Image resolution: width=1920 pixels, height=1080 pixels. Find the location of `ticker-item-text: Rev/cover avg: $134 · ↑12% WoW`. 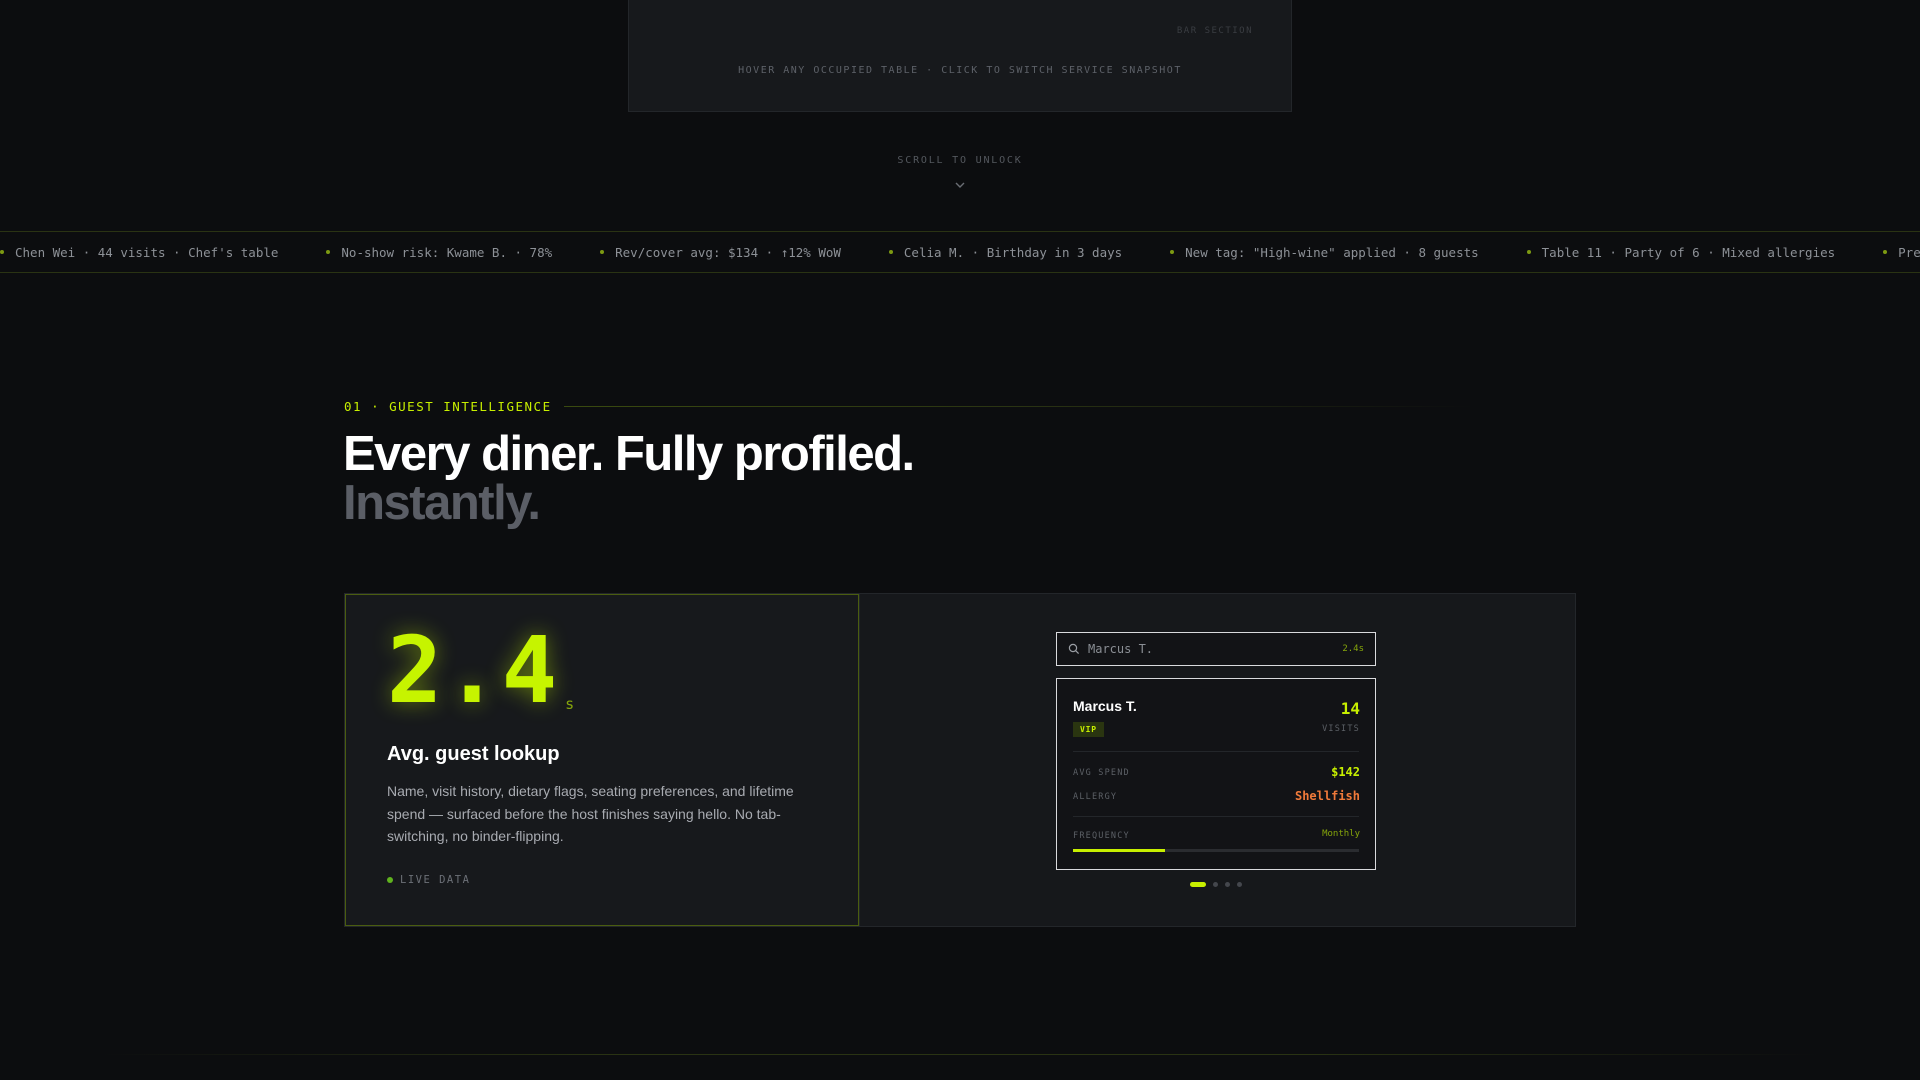

ticker-item-text: Rev/cover avg: $134 · ↑12% WoW is located at coordinates (728, 252).